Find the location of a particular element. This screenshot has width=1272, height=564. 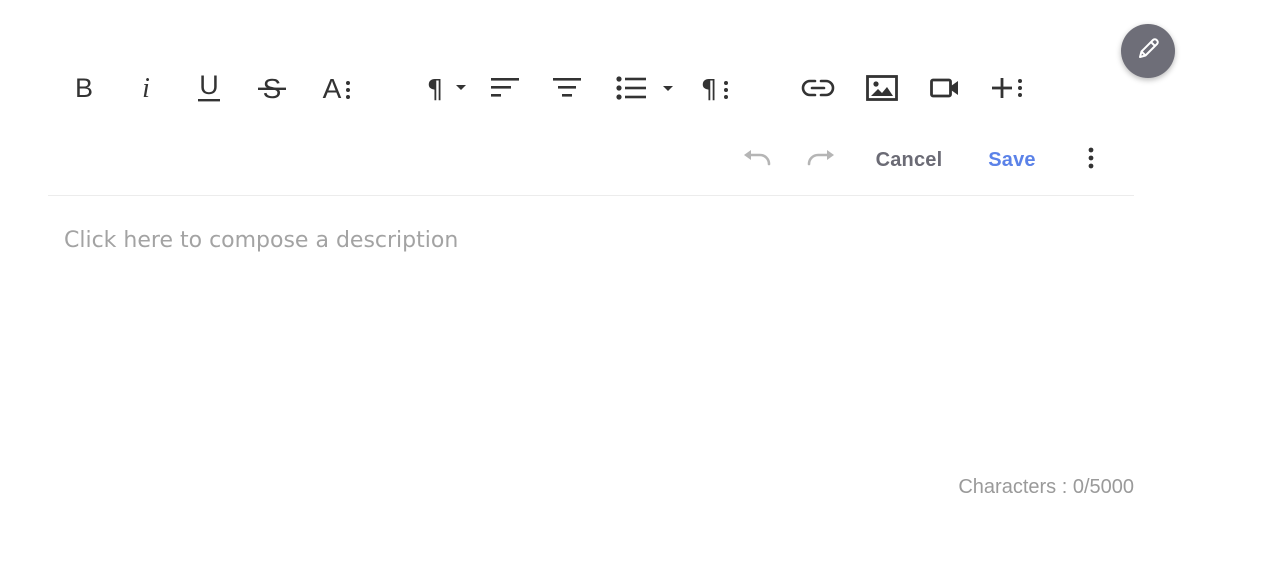

cancel-button: Cancel is located at coordinates (909, 160).